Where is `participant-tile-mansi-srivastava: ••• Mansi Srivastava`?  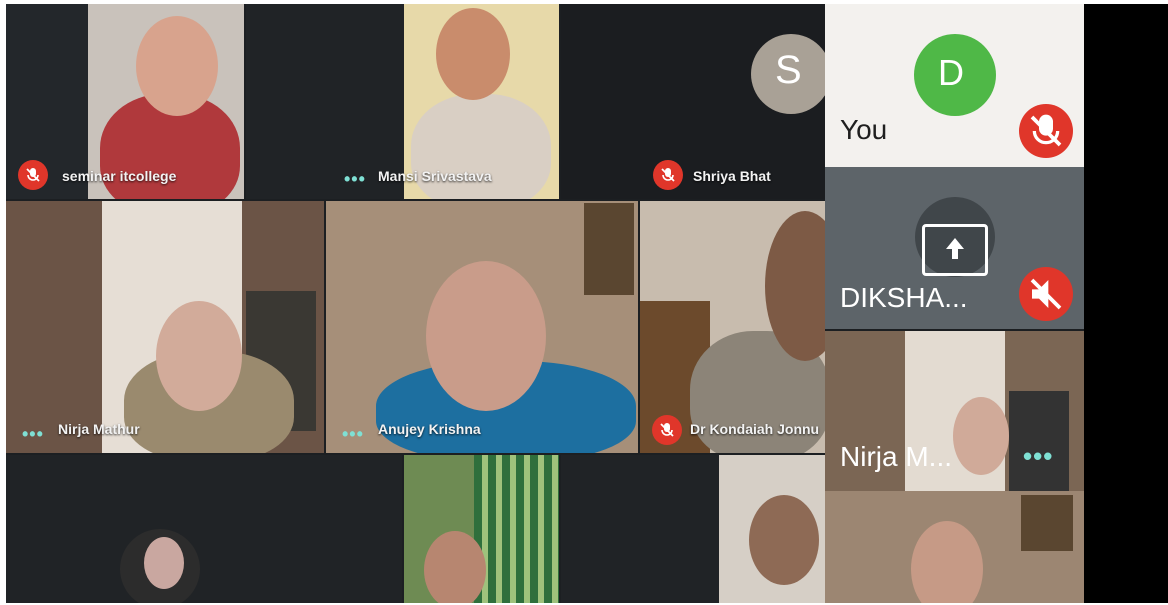
participant-tile-mansi-srivastava: ••• Mansi Srivastava is located at coordinates (402, 101).